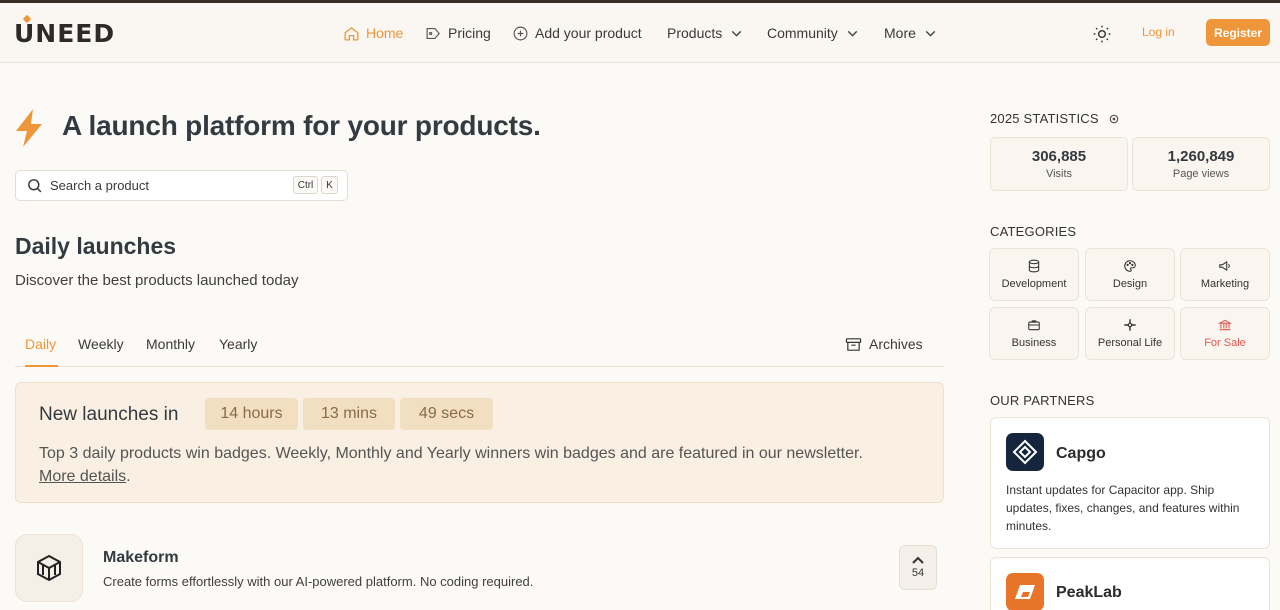 This screenshot has height=610, width=1280. I want to click on category-label: Business, so click(1034, 343).